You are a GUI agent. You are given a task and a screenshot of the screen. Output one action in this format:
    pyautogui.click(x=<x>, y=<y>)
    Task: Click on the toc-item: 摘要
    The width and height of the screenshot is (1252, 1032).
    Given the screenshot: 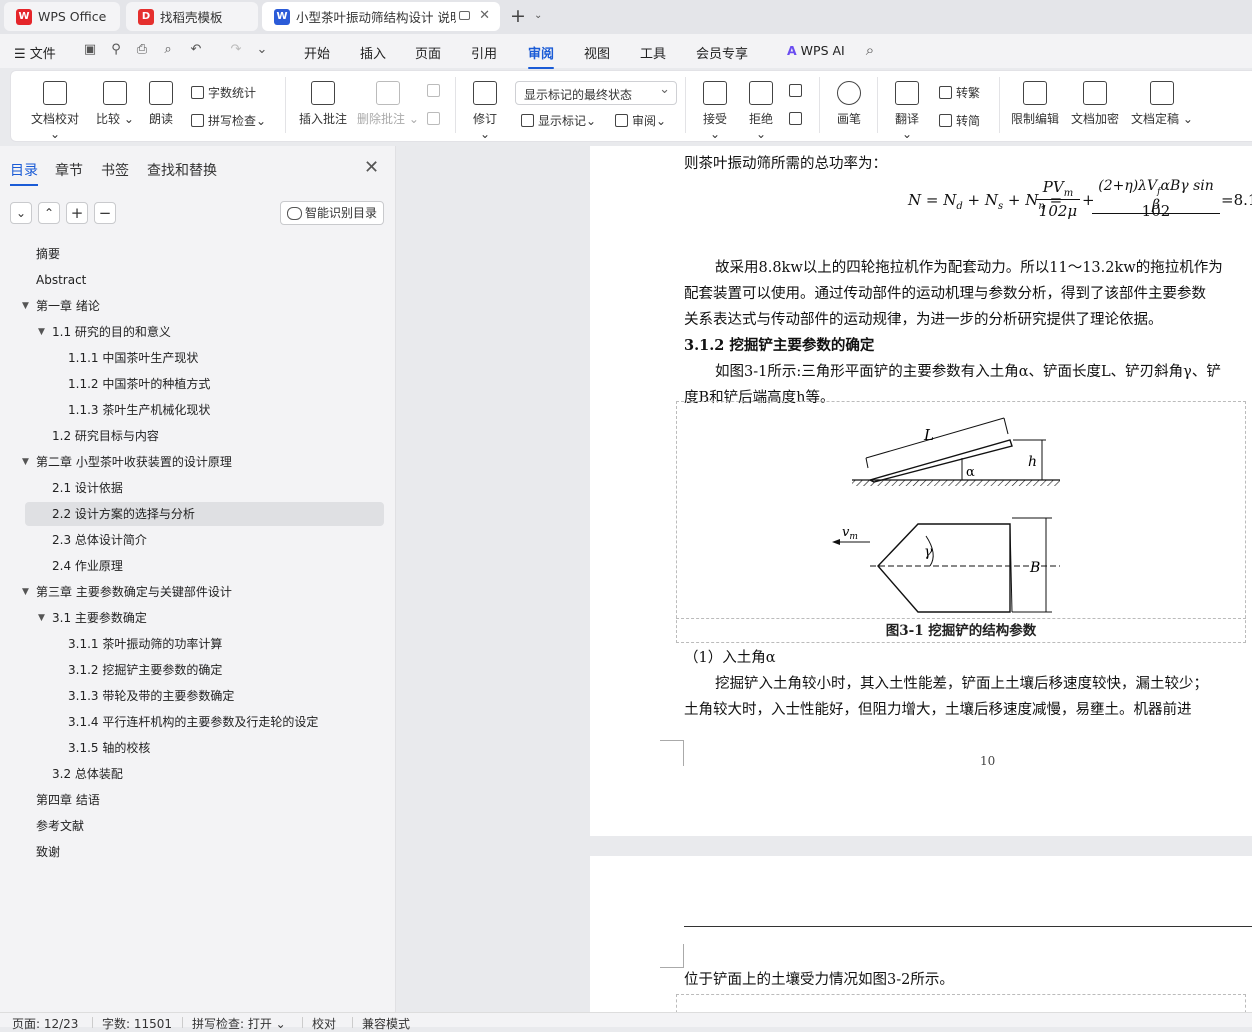 What is the action you would take?
    pyautogui.click(x=48, y=254)
    